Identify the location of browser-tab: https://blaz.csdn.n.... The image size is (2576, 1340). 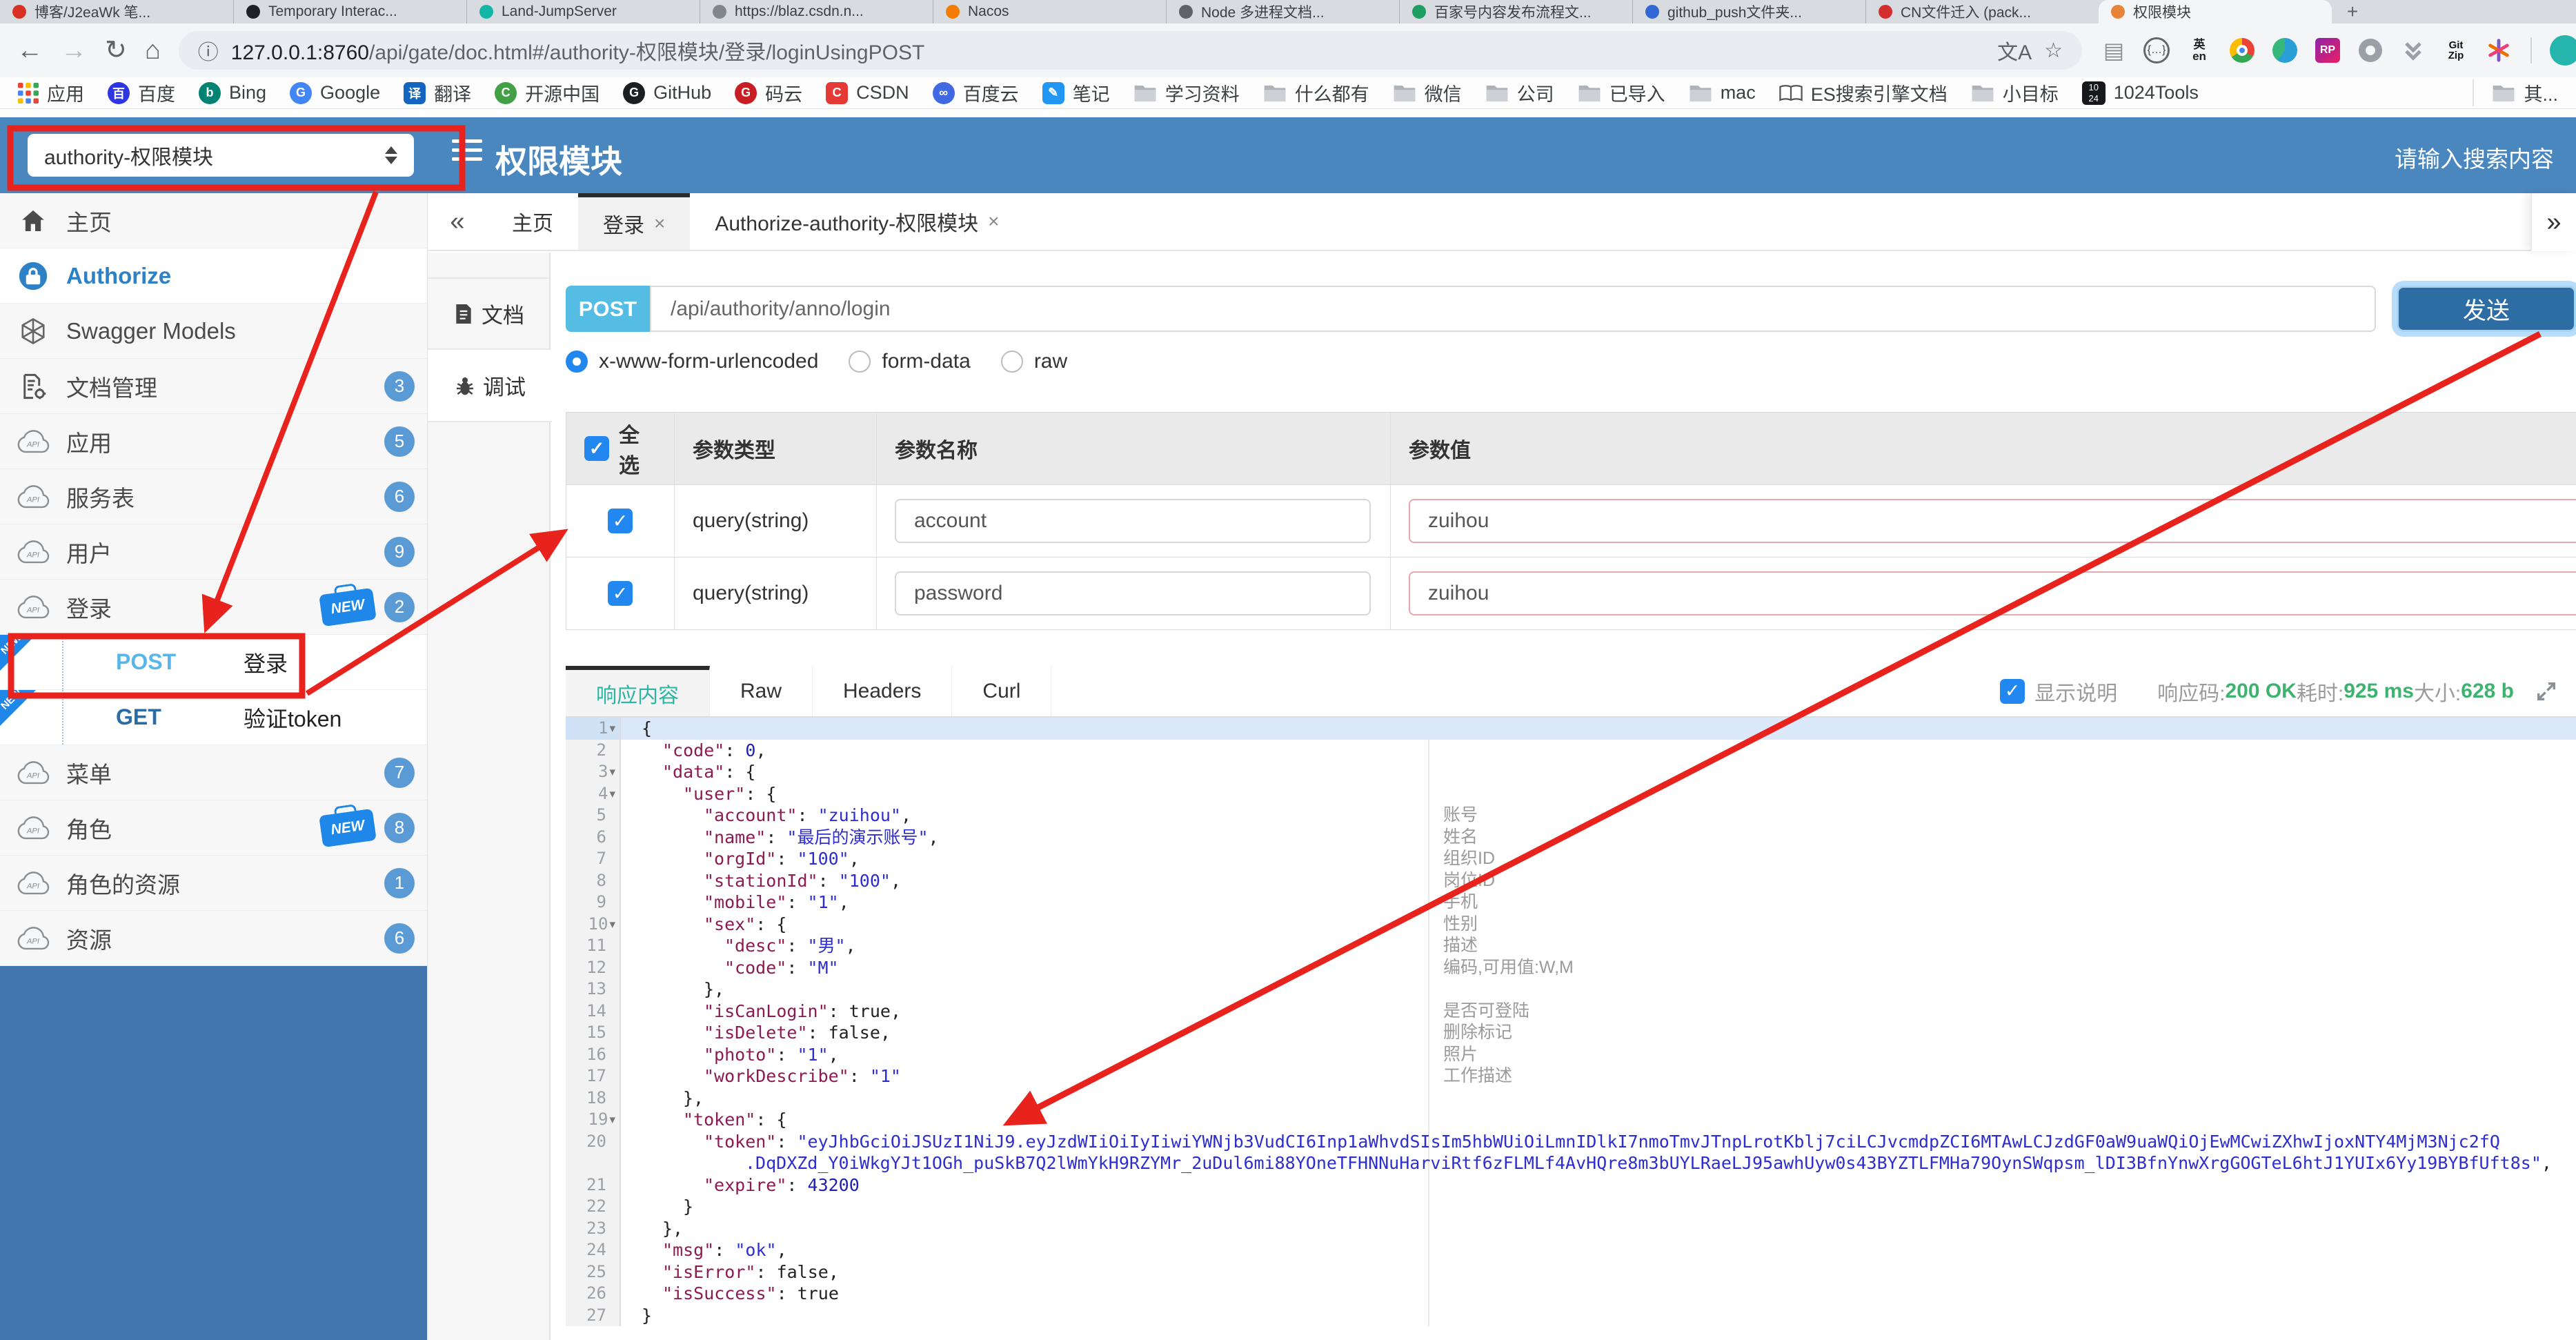
(816, 11).